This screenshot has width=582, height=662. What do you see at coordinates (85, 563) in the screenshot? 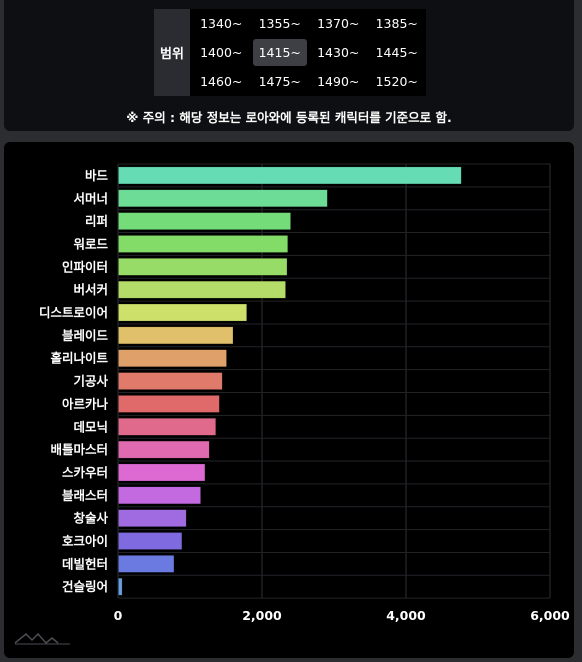
I see `category-label: 데빌헌터` at bounding box center [85, 563].